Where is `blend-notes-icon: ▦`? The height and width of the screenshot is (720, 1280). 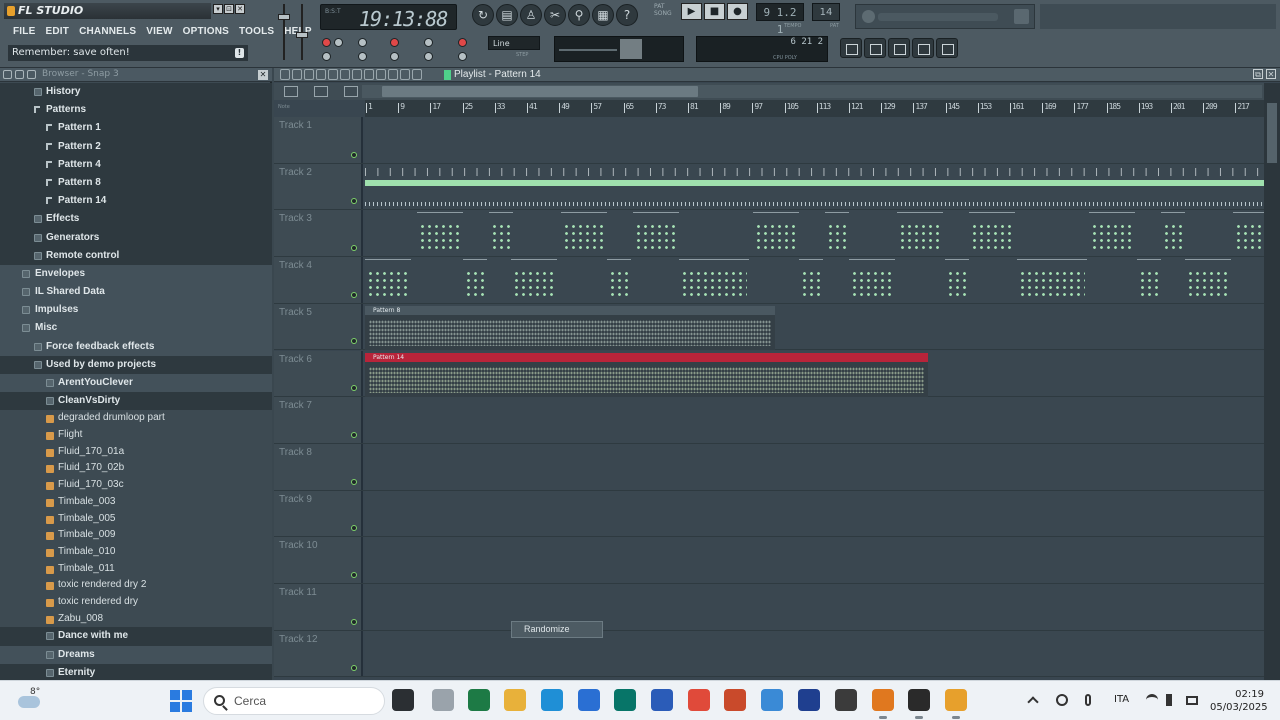 blend-notes-icon: ▦ is located at coordinates (603, 15).